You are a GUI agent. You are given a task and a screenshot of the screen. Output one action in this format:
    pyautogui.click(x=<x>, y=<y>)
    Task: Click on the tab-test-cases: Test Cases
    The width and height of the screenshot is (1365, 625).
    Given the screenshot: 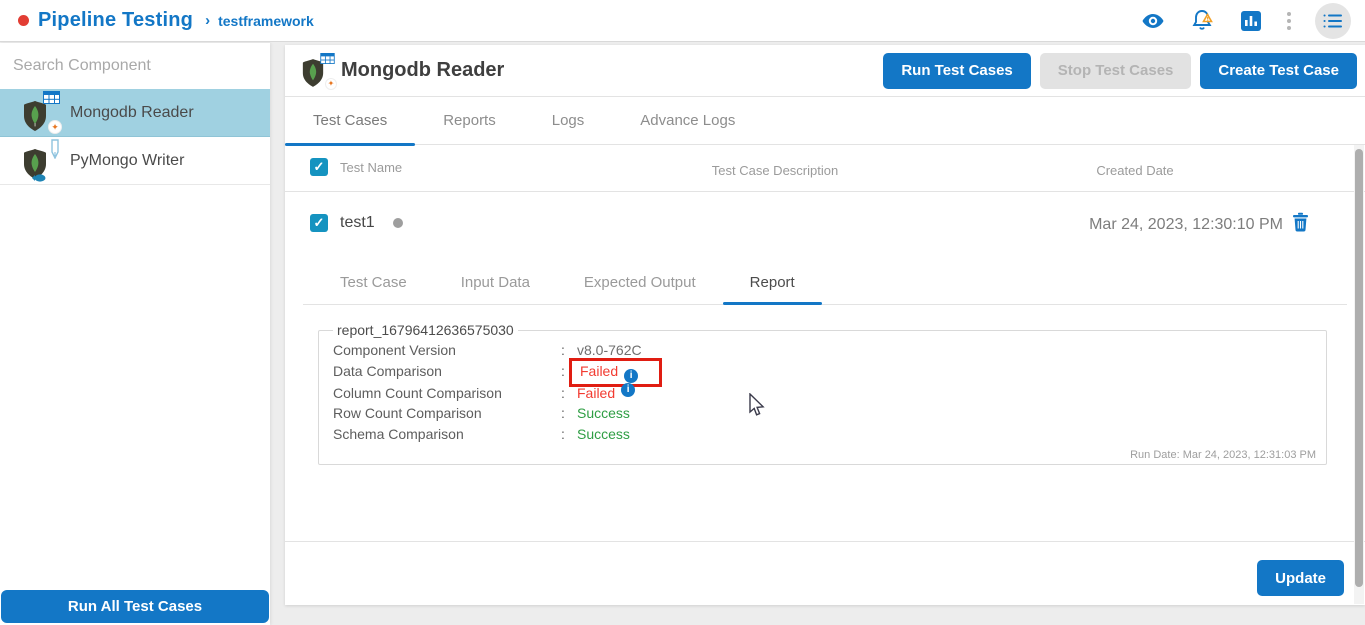 What is the action you would take?
    pyautogui.click(x=350, y=121)
    